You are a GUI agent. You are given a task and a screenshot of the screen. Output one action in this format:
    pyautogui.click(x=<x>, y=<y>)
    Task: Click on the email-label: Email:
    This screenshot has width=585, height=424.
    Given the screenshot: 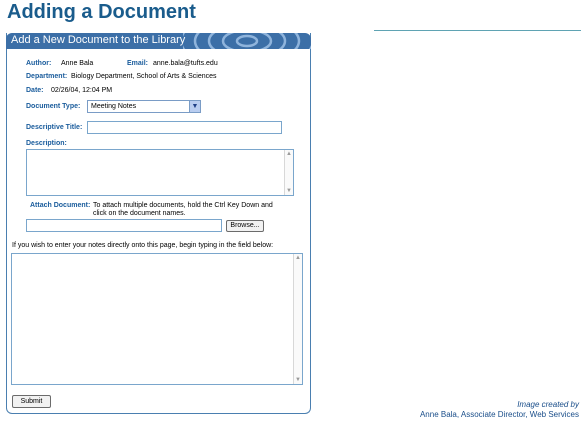 What is the action you would take?
    pyautogui.click(x=138, y=63)
    